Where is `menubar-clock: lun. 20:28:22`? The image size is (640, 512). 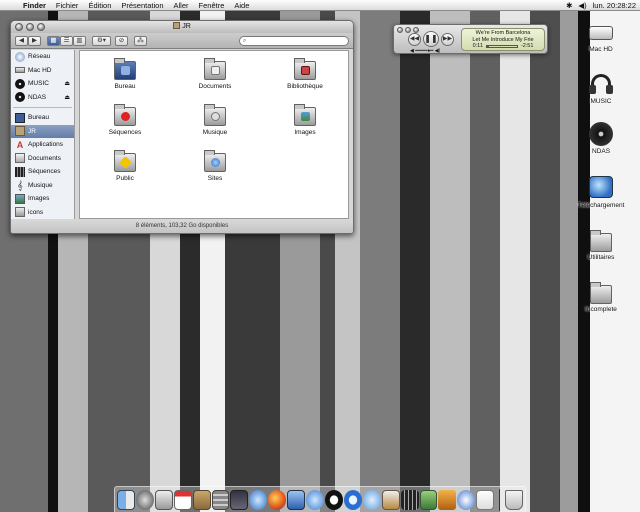 menubar-clock: lun. 20:28:22 is located at coordinates (614, 5).